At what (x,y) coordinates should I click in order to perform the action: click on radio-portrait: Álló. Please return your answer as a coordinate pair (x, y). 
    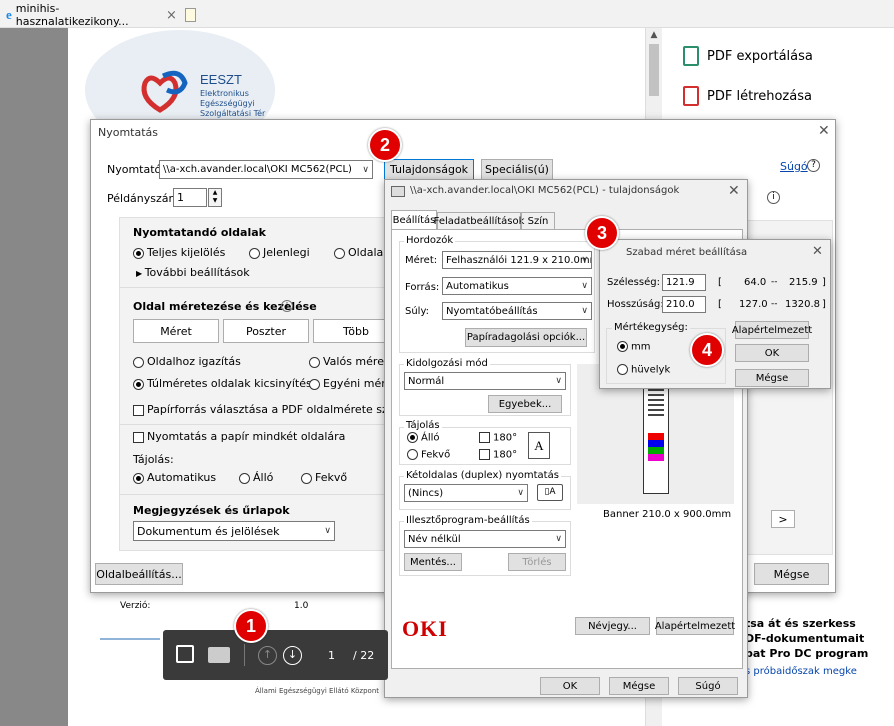
    Looking at the image, I should click on (256, 477).